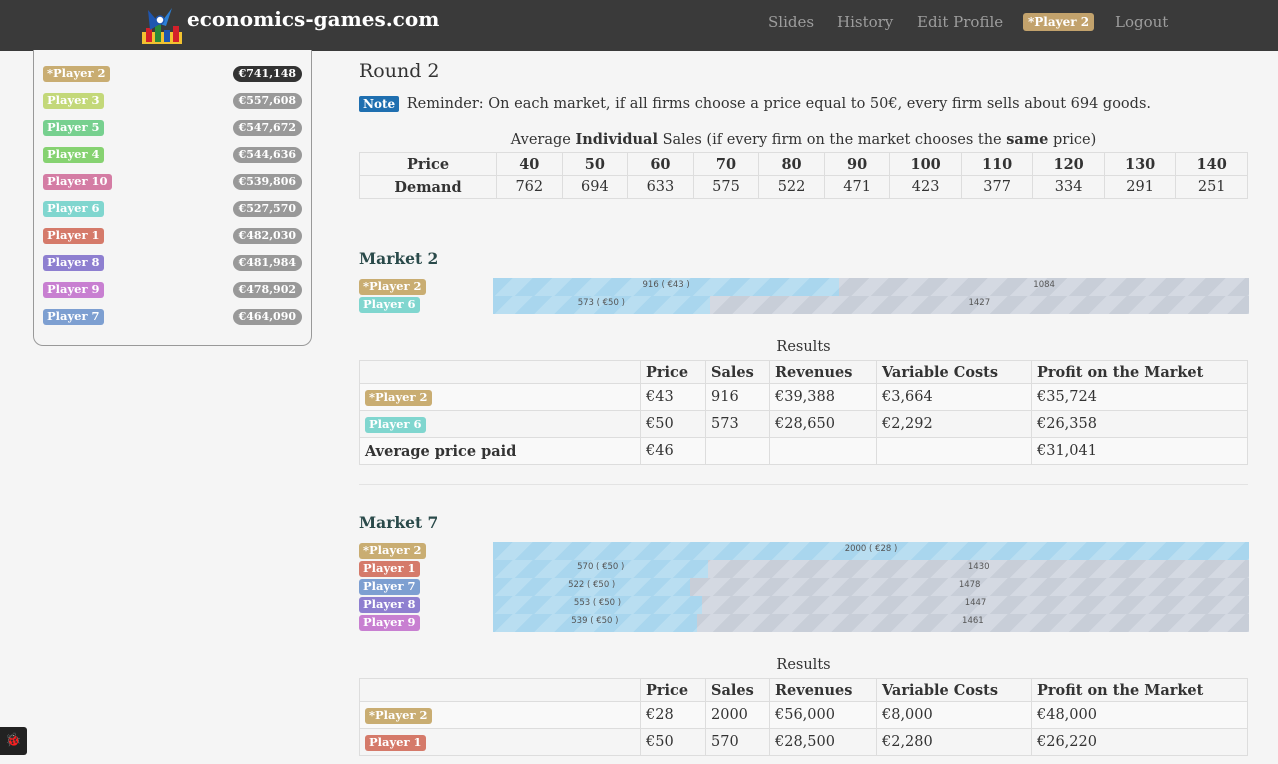 The height and width of the screenshot is (764, 1278). I want to click on results-header: Price, so click(673, 372).